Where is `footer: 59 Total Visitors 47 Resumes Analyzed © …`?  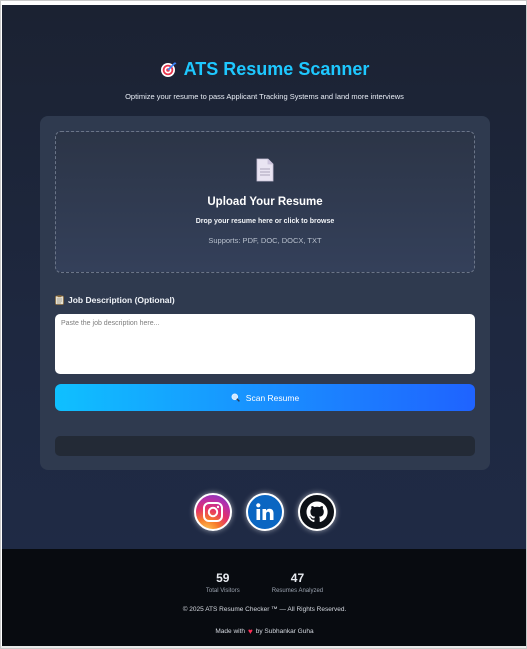 footer: 59 Total Visitors 47 Resumes Analyzed © … is located at coordinates (264, 597).